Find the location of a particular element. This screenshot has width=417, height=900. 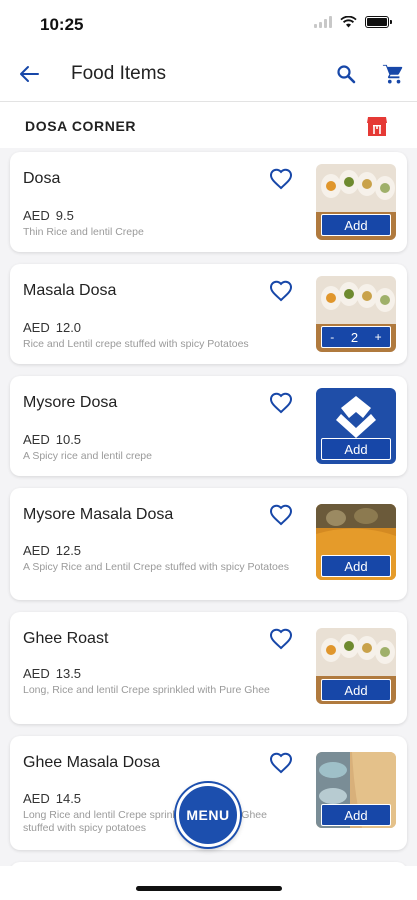

cart-icon is located at coordinates (393, 74).